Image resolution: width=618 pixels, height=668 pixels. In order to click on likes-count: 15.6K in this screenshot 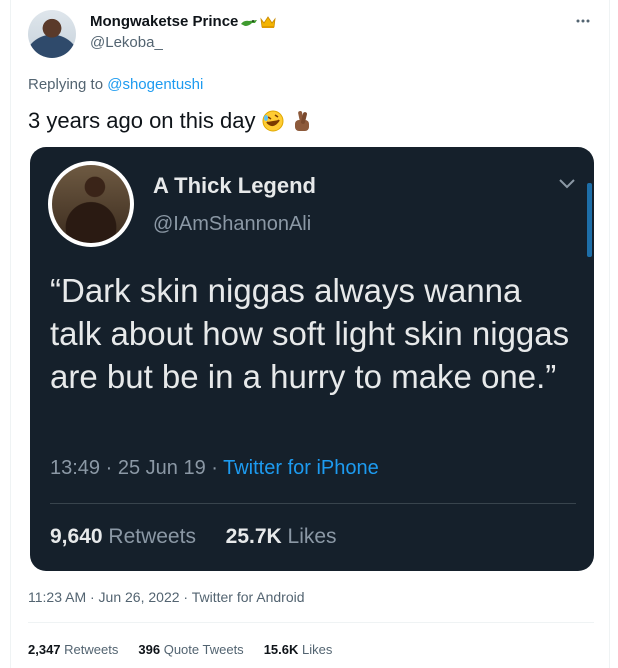, I will do `click(281, 649)`.